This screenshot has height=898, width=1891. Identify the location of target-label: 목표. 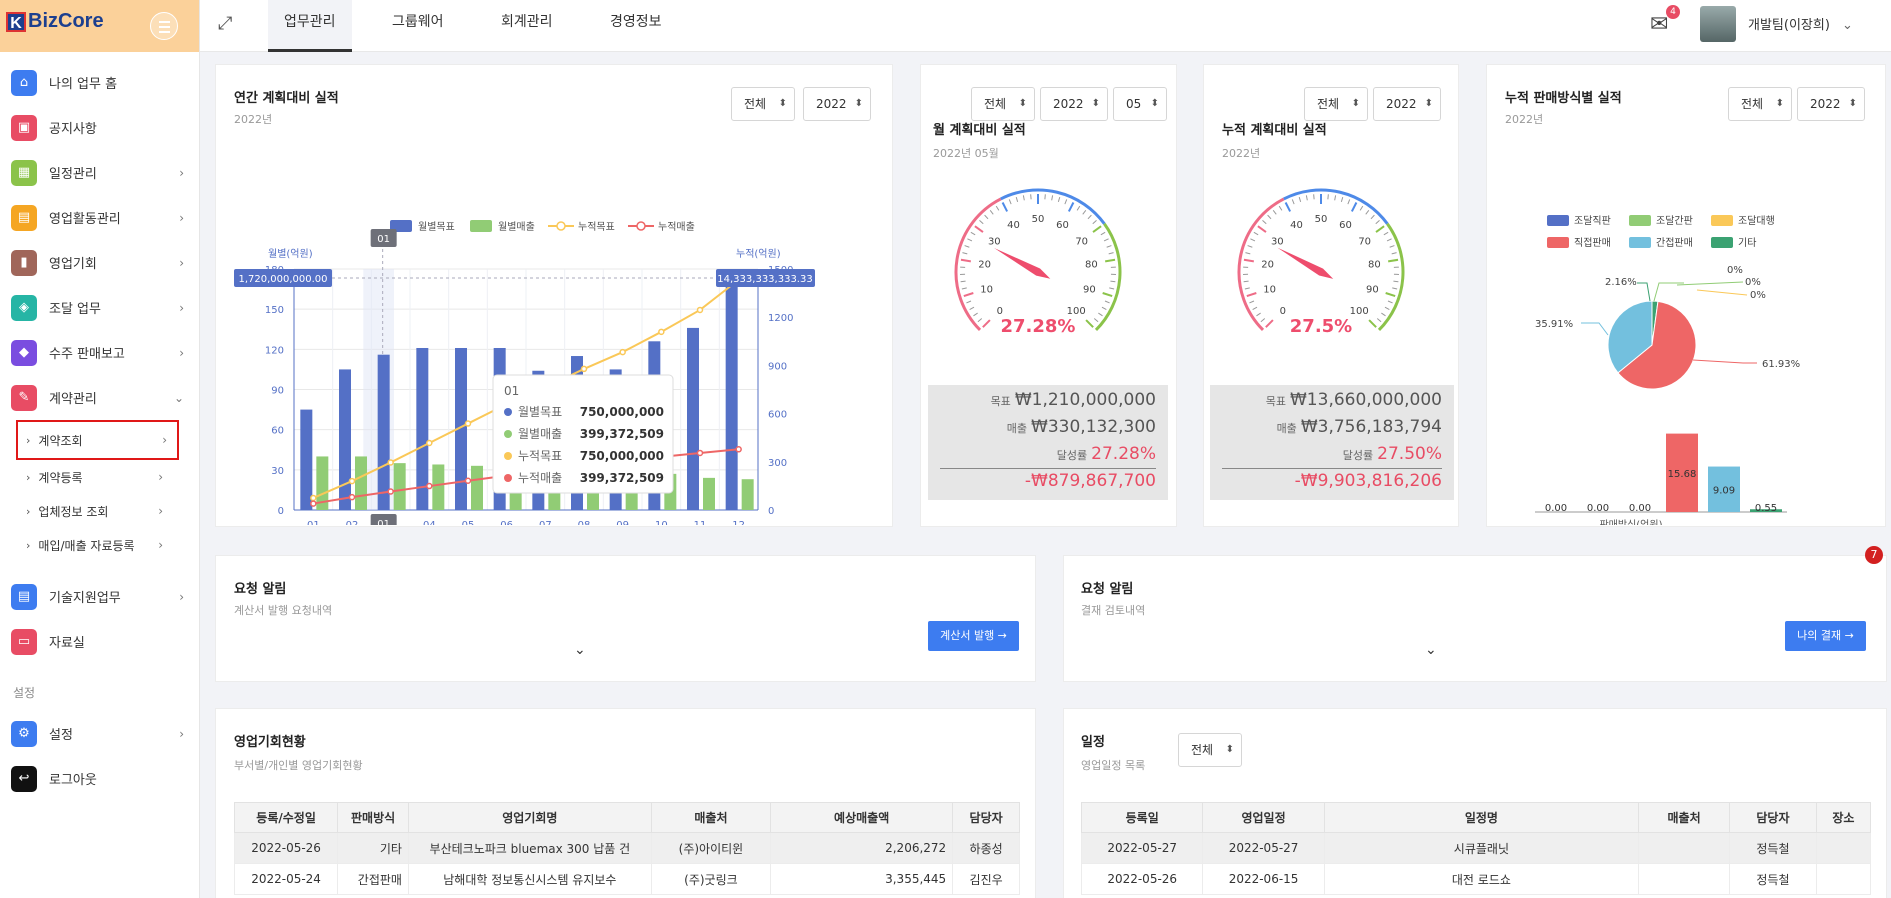
(1000, 401).